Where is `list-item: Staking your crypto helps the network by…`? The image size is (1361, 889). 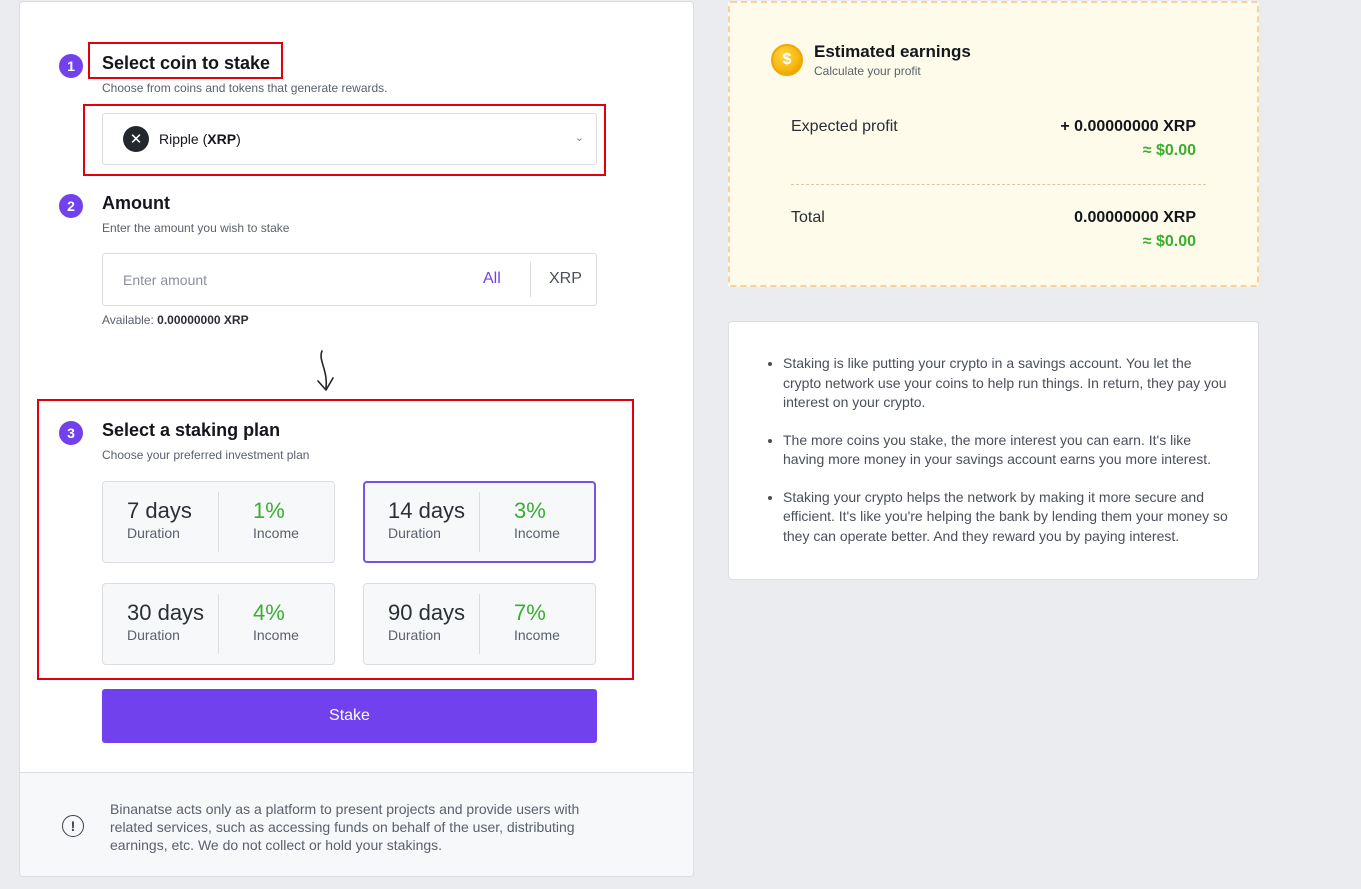 list-item: Staking your crypto helps the network by… is located at coordinates (1008, 517).